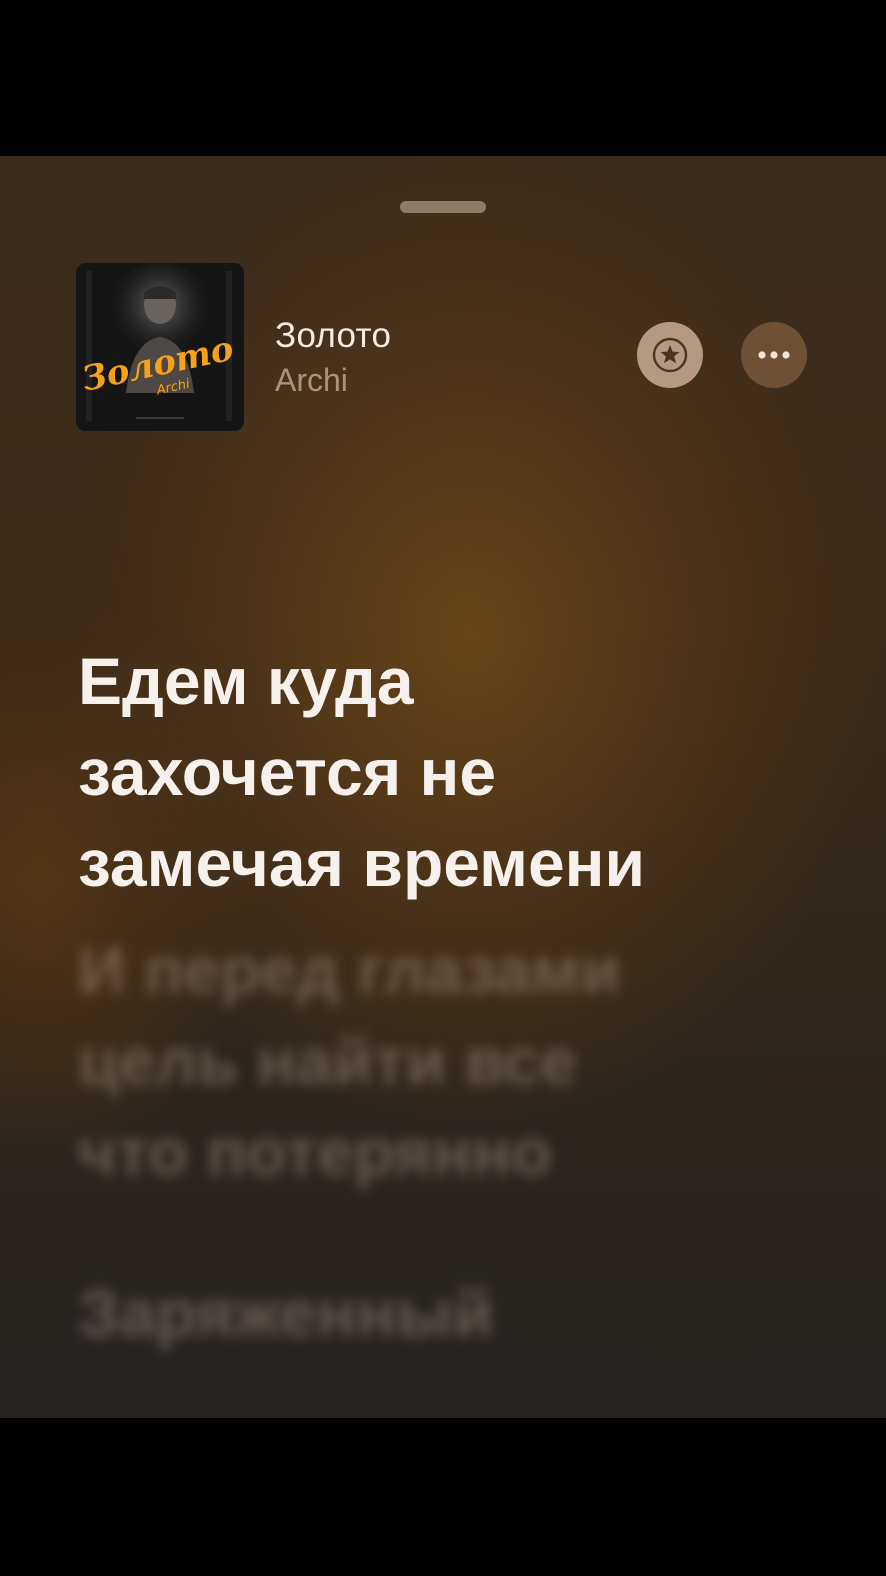 The width and height of the screenshot is (886, 1576). I want to click on ellipsis-icon, so click(774, 355).